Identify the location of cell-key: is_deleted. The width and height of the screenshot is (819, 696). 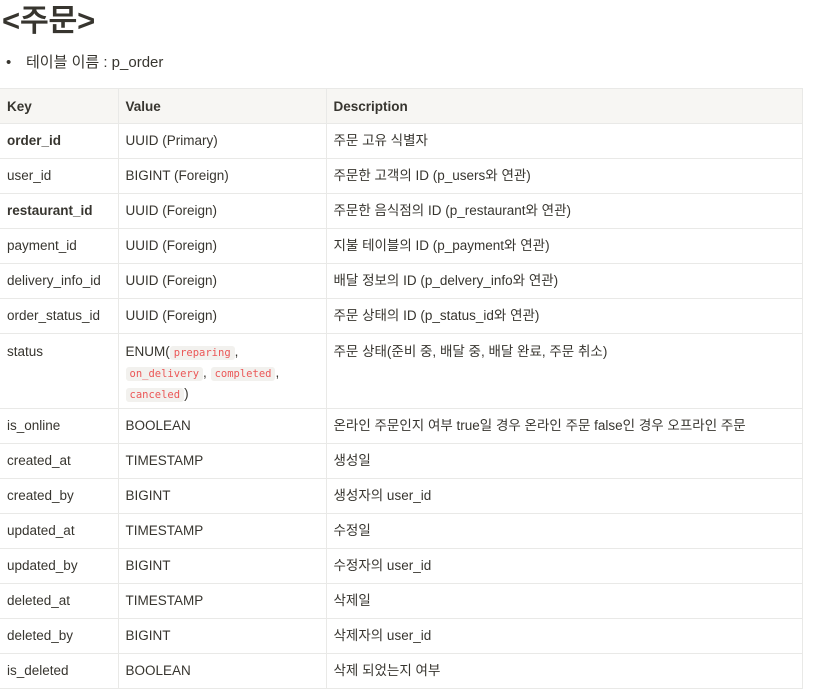
(59, 671).